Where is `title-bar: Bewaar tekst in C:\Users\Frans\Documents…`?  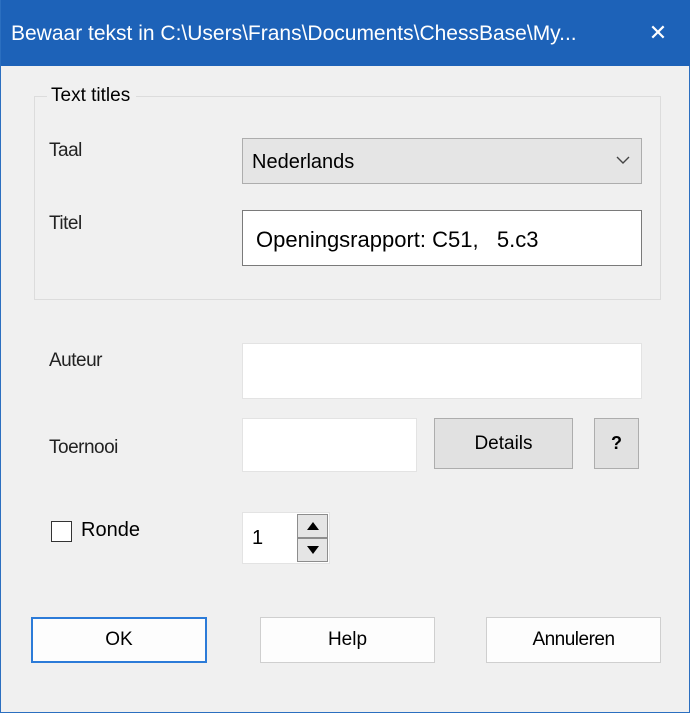
title-bar: Bewaar tekst in C:\Users\Frans\Documents… is located at coordinates (345, 33).